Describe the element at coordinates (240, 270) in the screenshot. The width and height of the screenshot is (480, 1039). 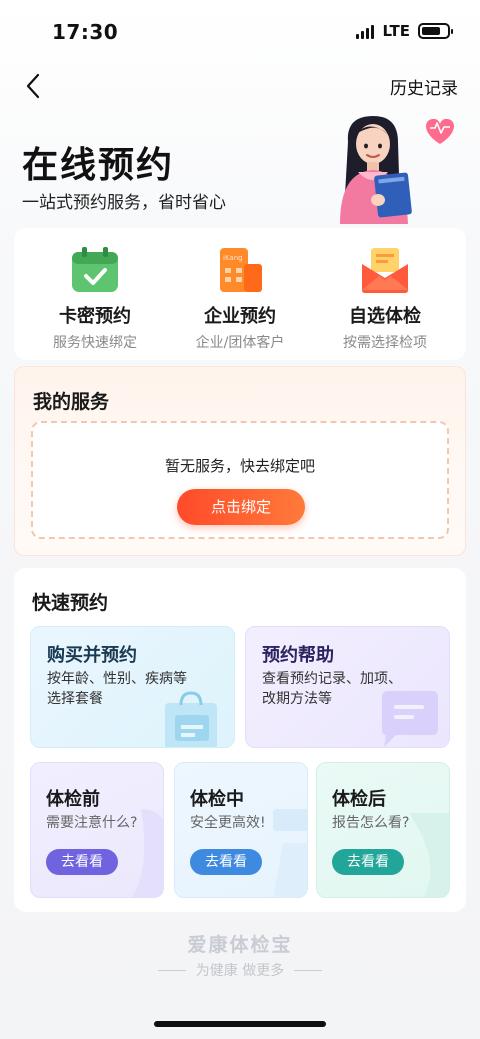
I see `building-icon: iKang` at that location.